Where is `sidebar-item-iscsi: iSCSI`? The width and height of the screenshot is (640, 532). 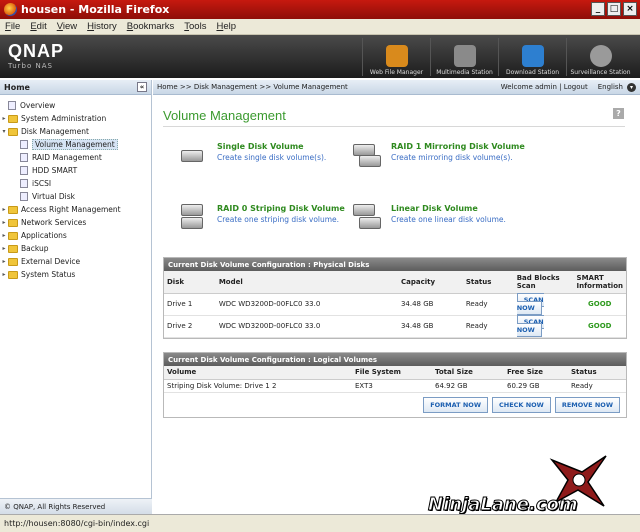
sidebar-item-iscsi: iSCSI is located at coordinates (75, 183).